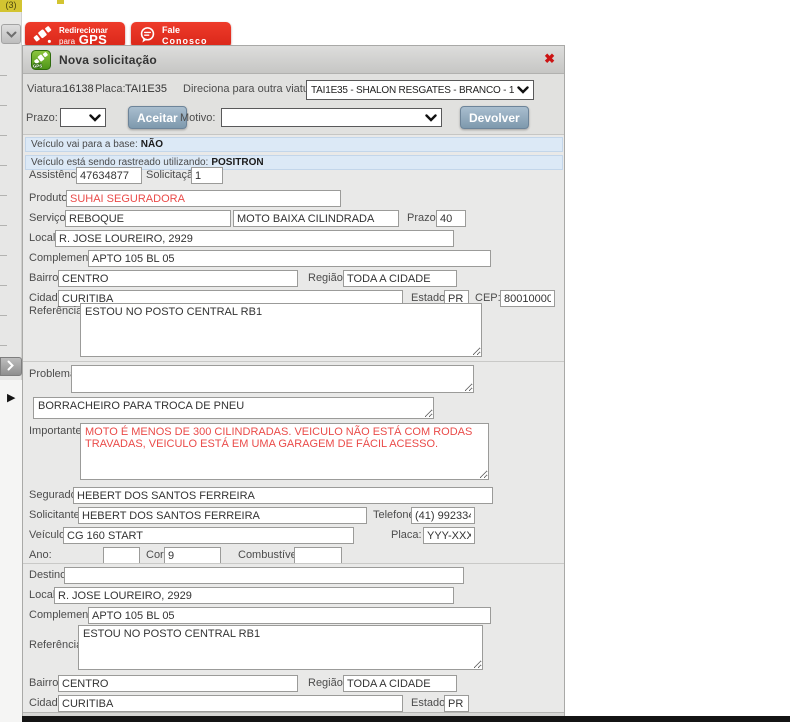 The height and width of the screenshot is (722, 802). Describe the element at coordinates (549, 58) in the screenshot. I see `close-icon: ✖` at that location.